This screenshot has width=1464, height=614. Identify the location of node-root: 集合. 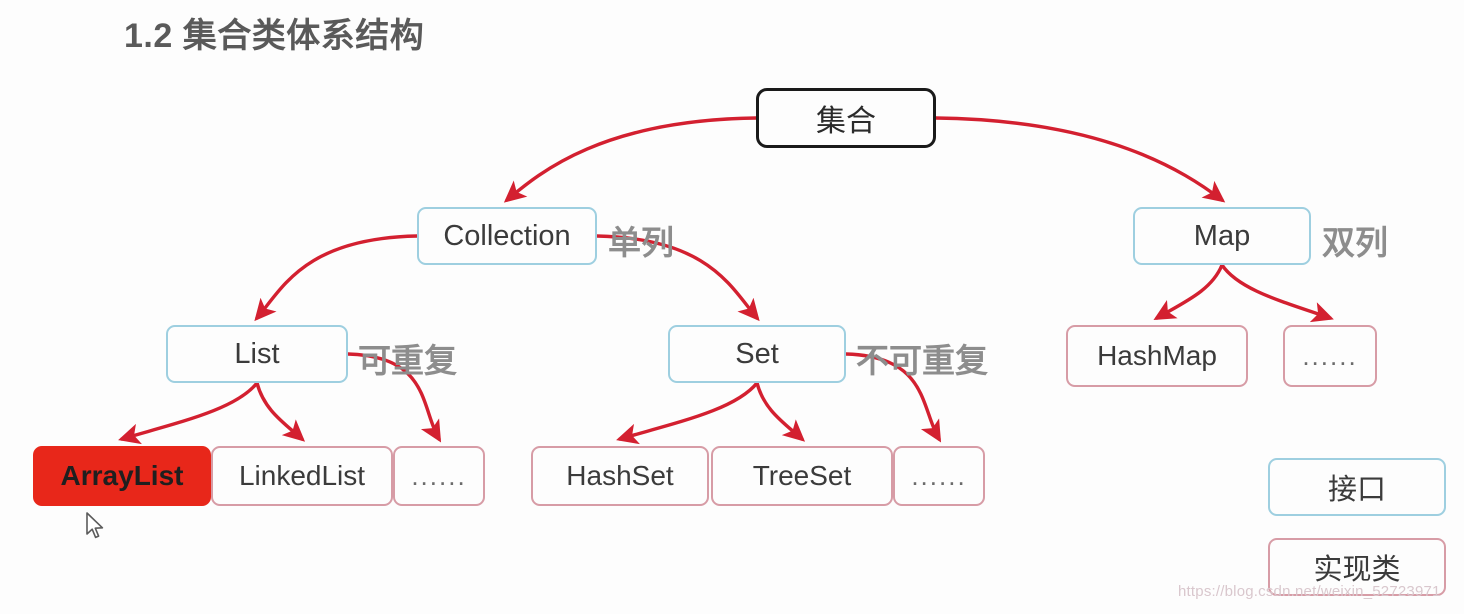
(846, 118).